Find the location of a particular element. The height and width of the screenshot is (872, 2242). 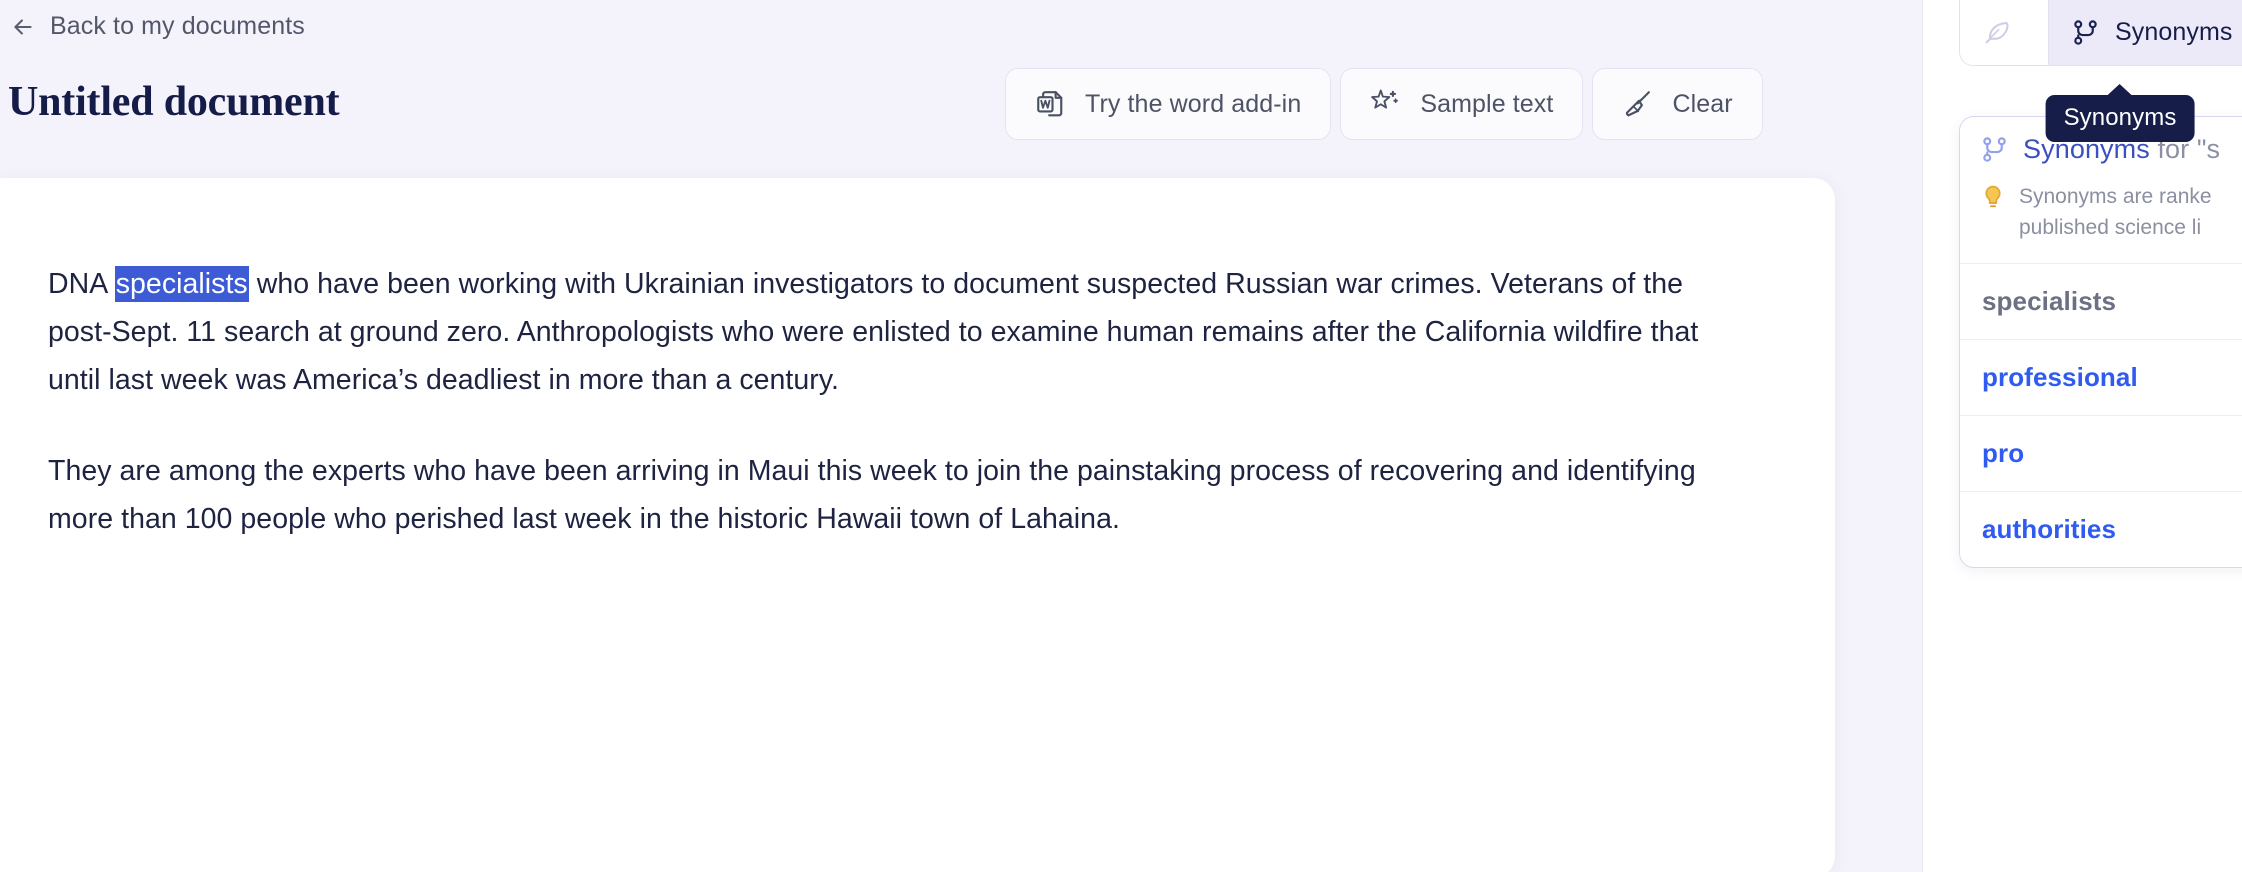

clear-button: Clear is located at coordinates (1677, 104).